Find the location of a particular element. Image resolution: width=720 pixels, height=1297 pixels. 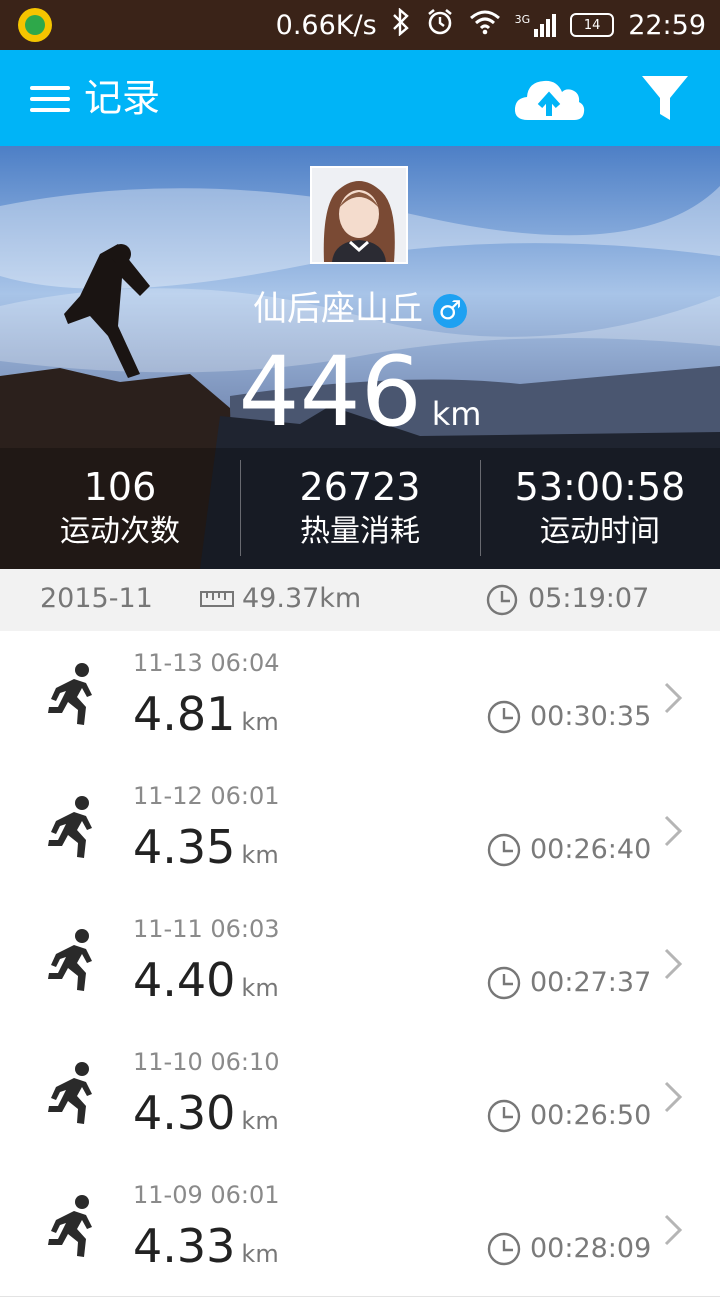

record-row: 11-10 06:10 4.30 km 00:26:50 is located at coordinates (360, 1097).